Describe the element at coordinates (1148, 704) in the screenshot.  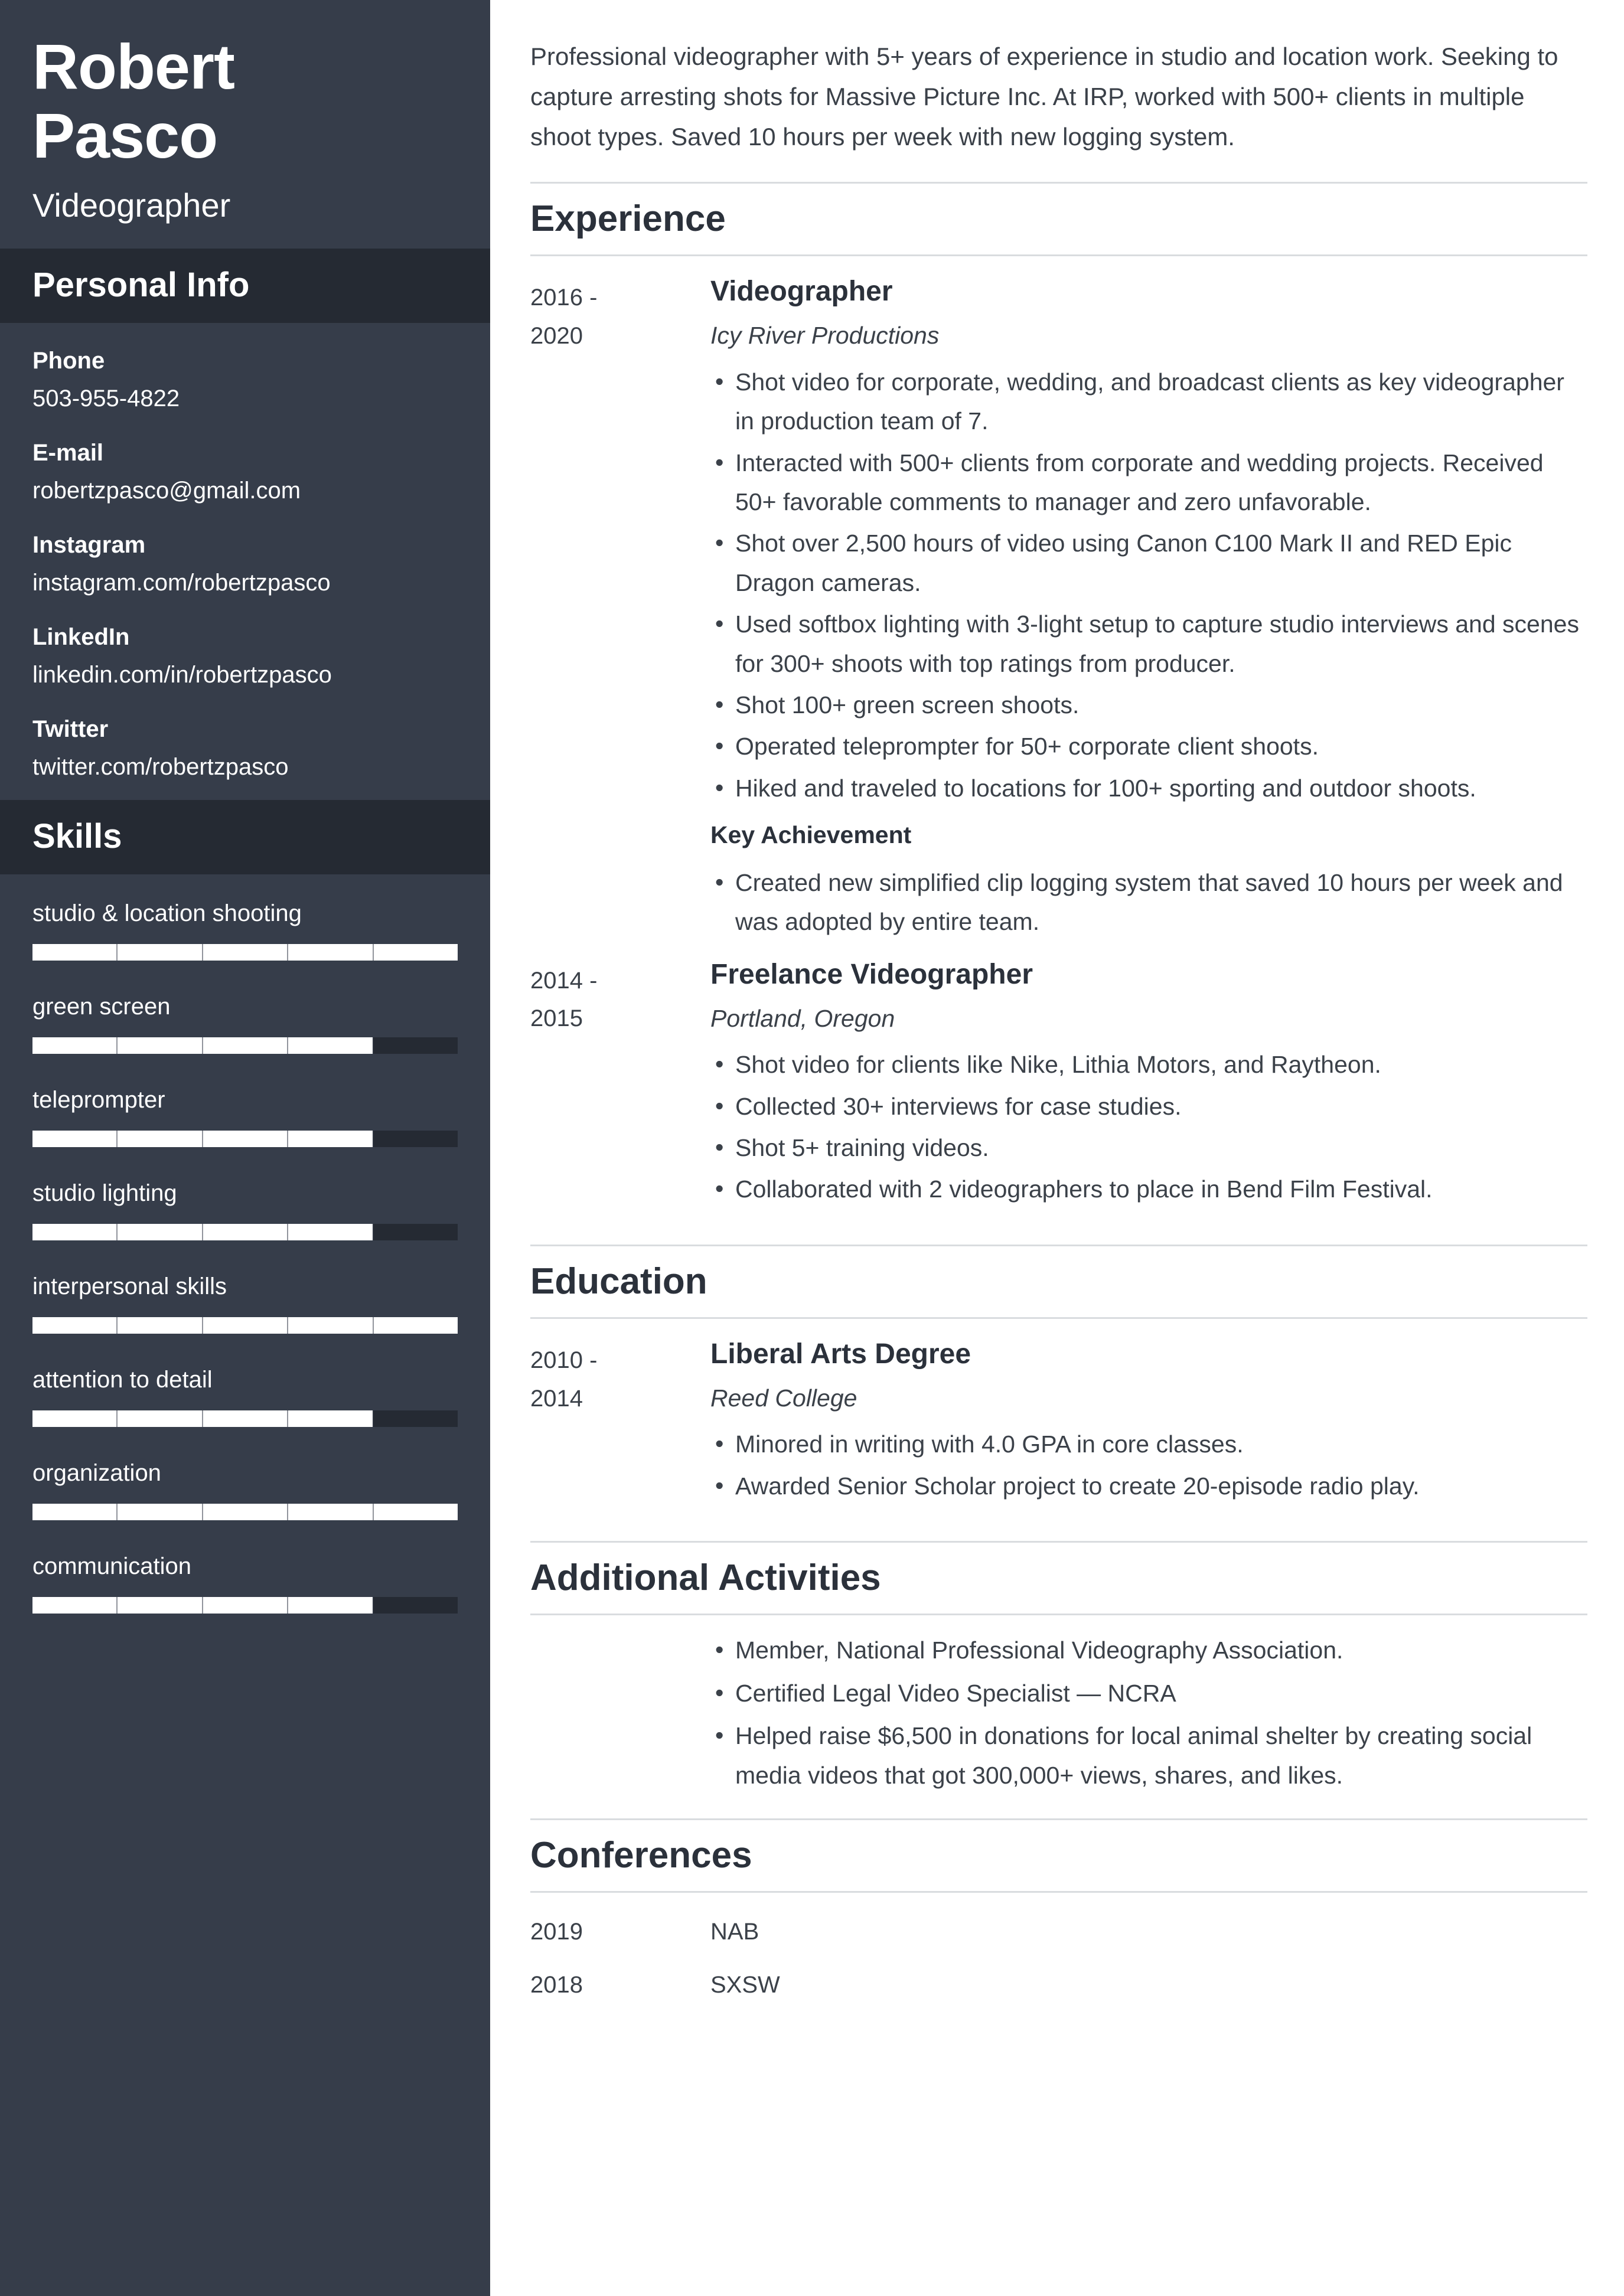
I see `bullet: Shot 100+ green screen shoots.` at that location.